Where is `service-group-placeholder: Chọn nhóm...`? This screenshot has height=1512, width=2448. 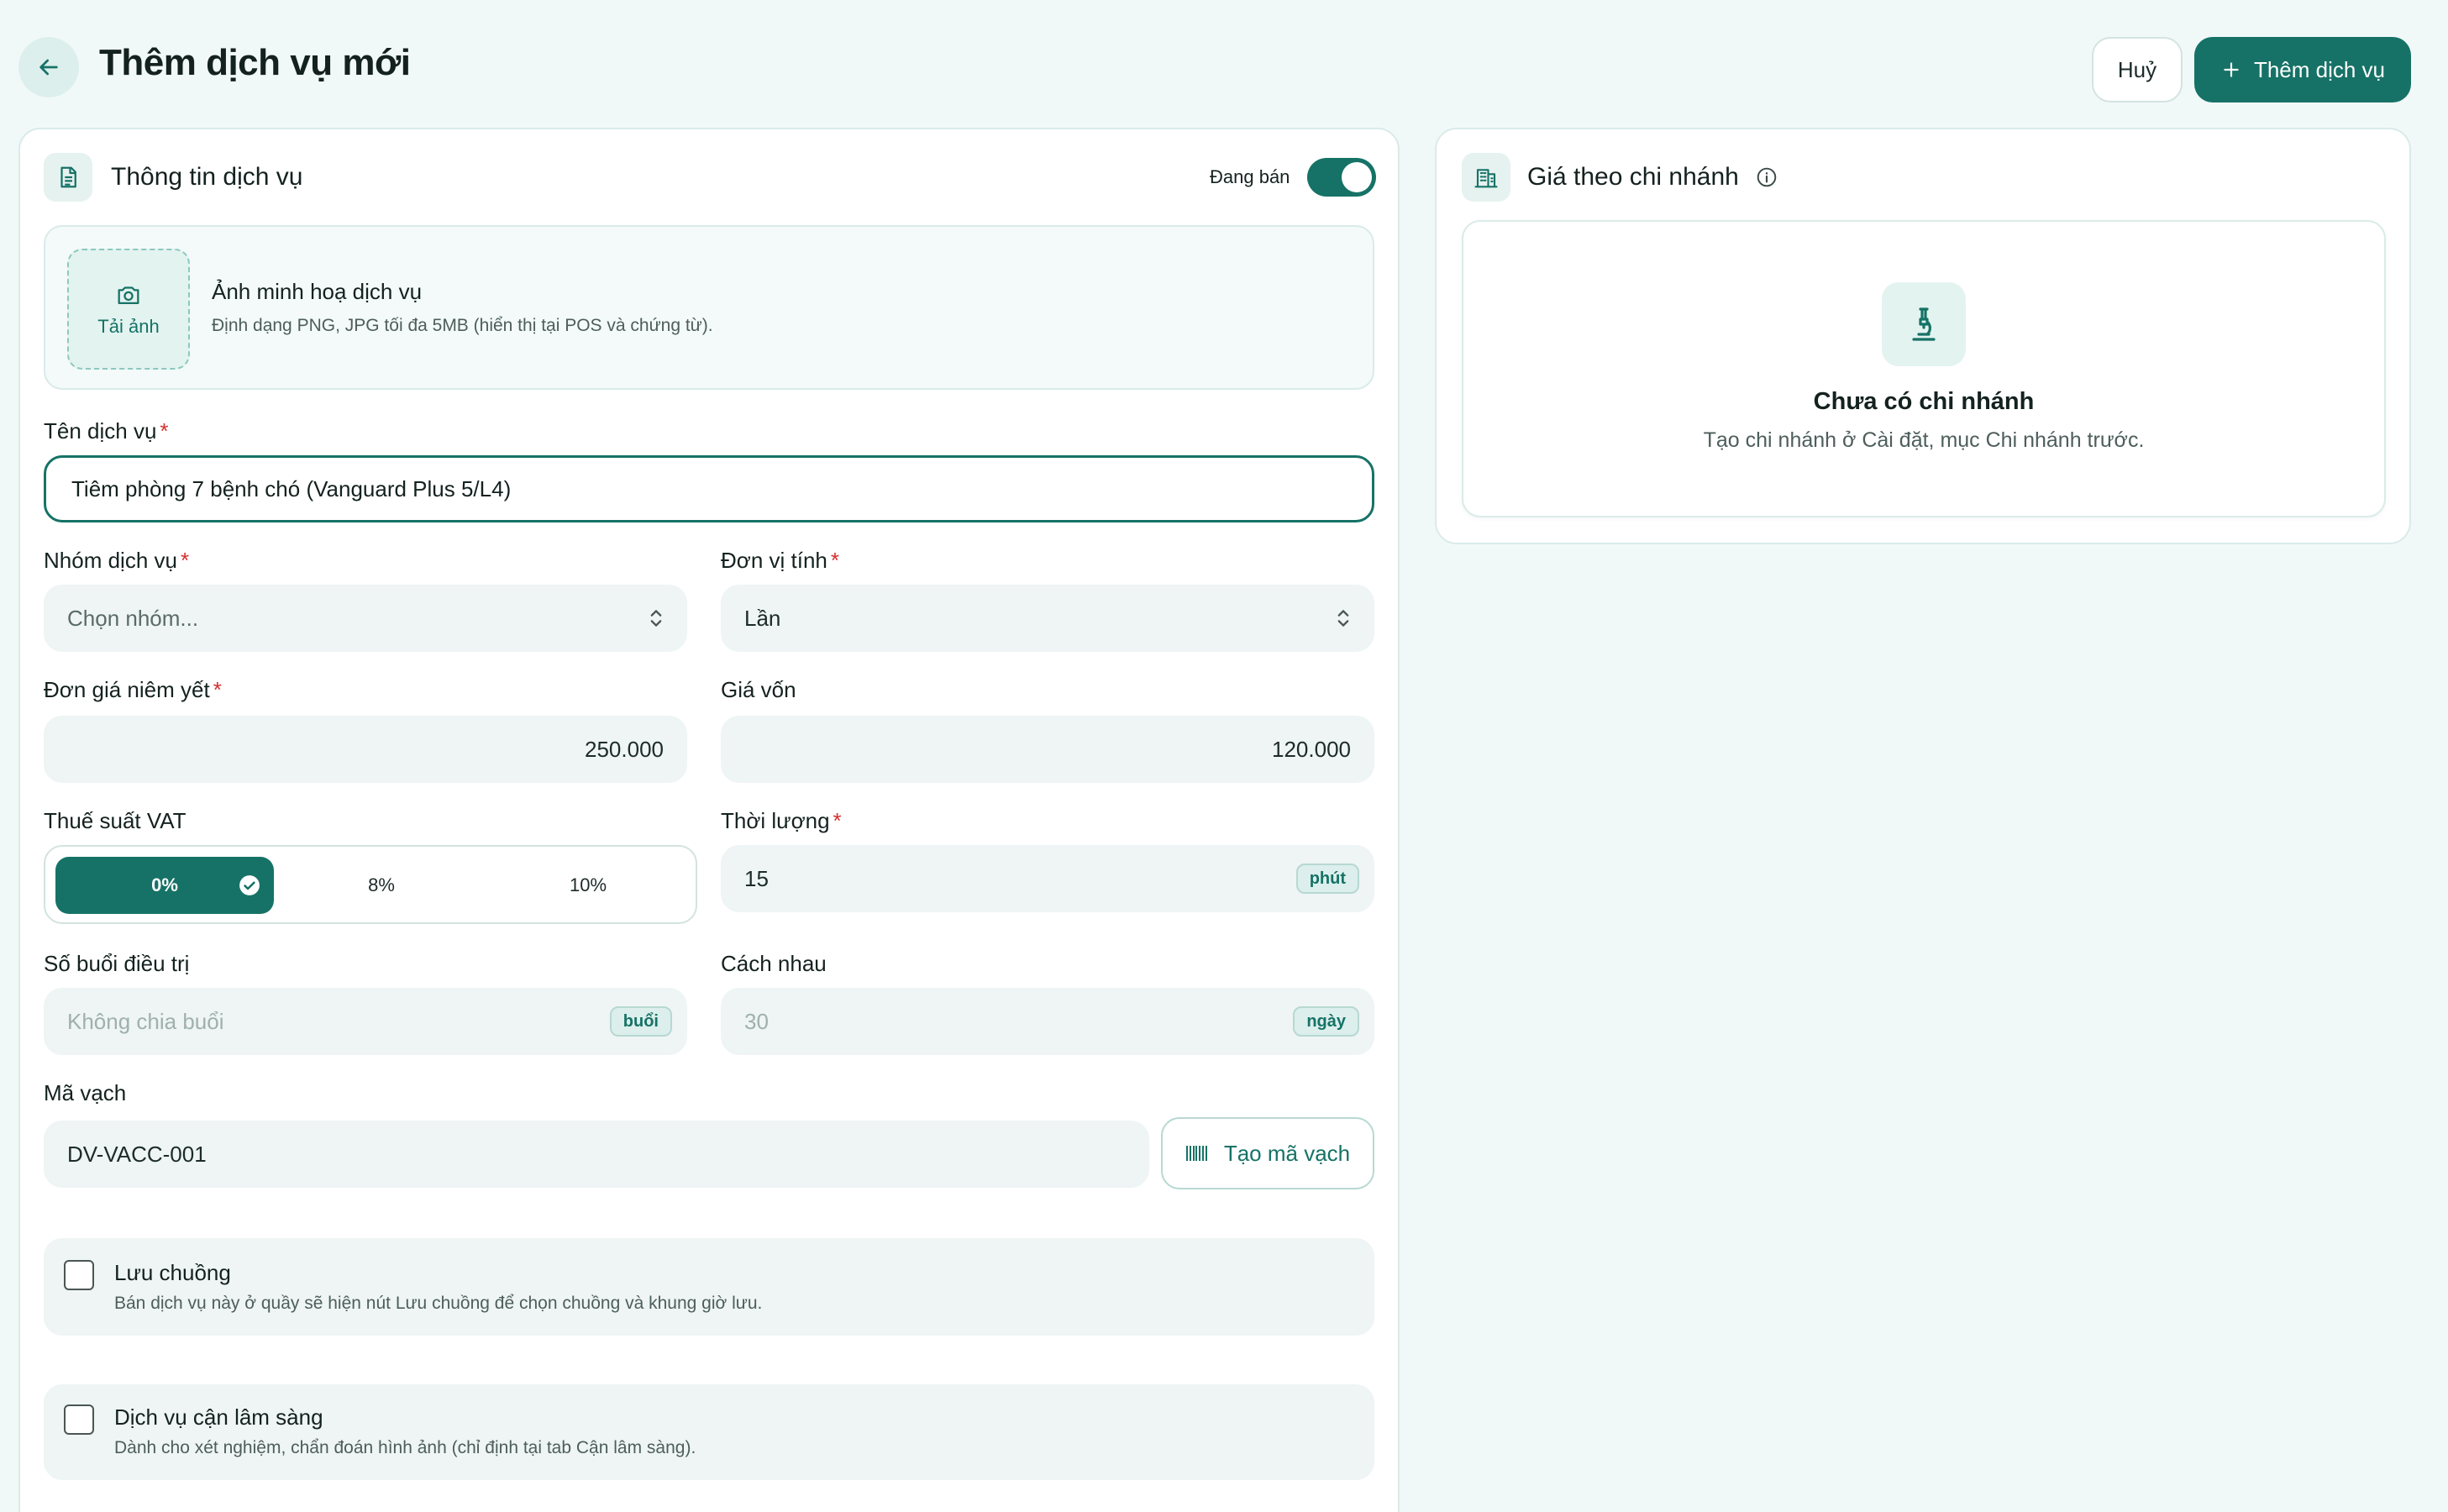
service-group-placeholder: Chọn nhóm... is located at coordinates (133, 618).